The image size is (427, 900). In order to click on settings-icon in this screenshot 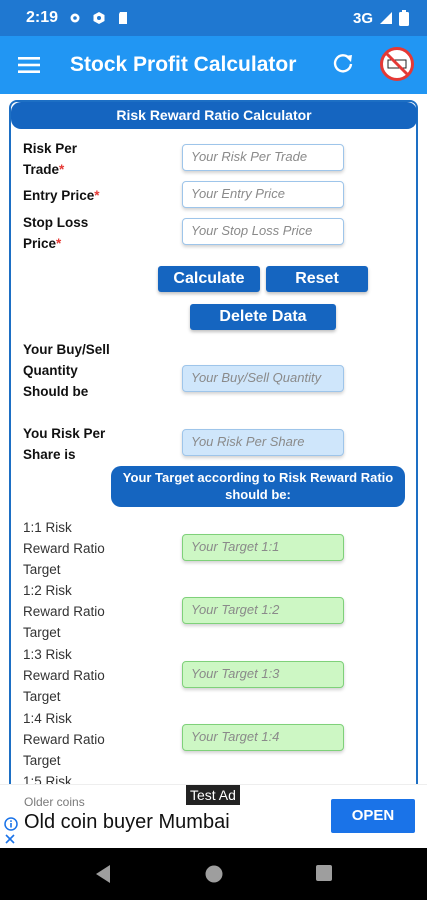, I will do `click(75, 18)`.